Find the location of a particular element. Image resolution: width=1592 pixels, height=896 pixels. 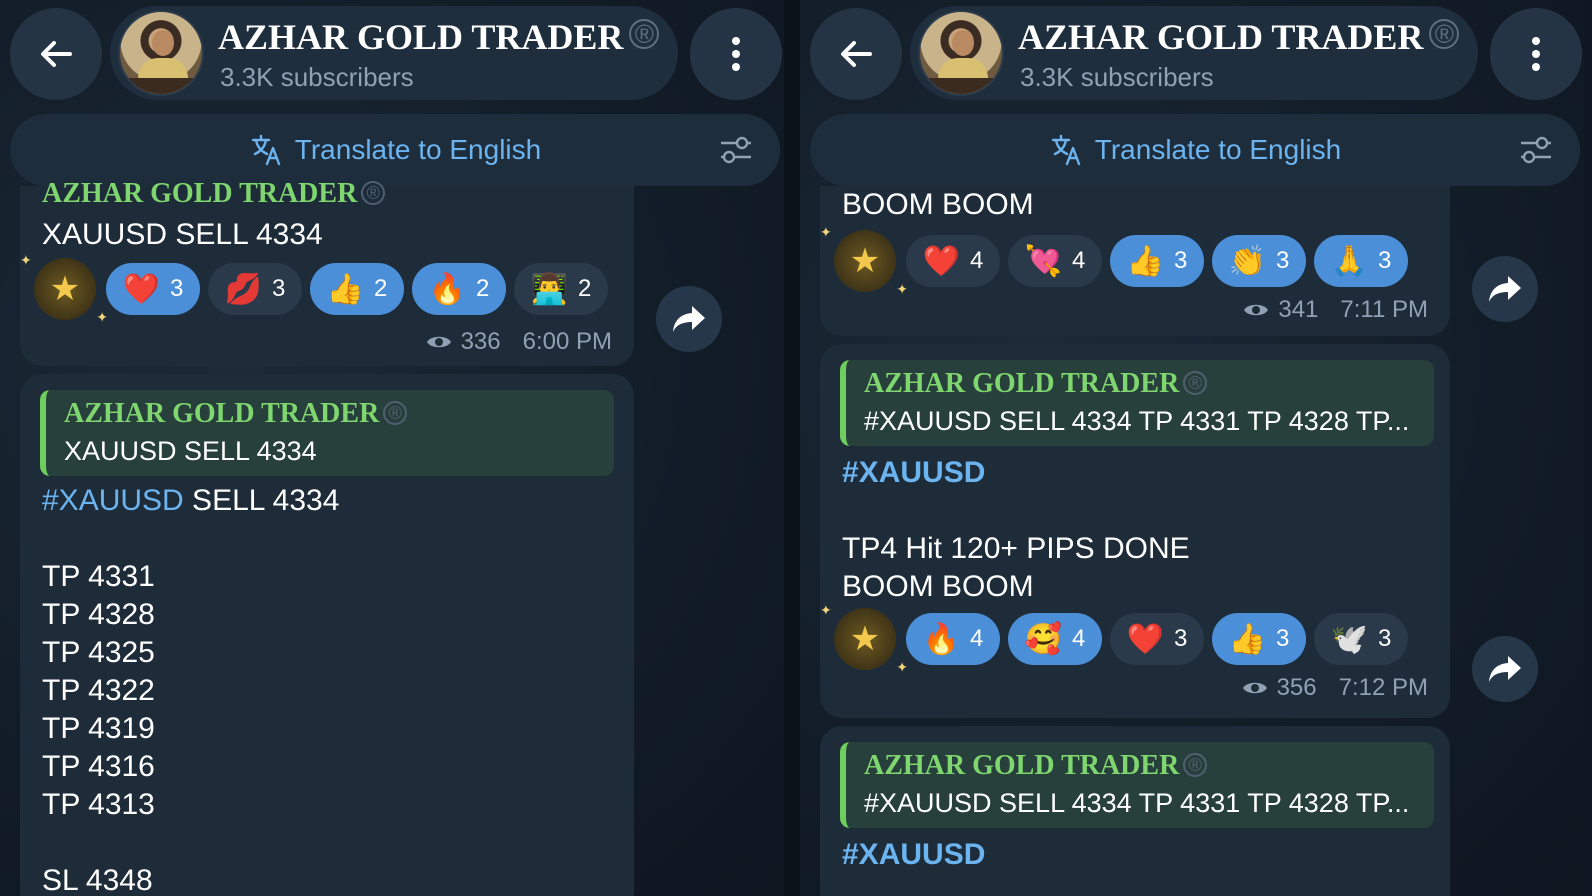

tp-line: TP 4316 is located at coordinates (98, 766).